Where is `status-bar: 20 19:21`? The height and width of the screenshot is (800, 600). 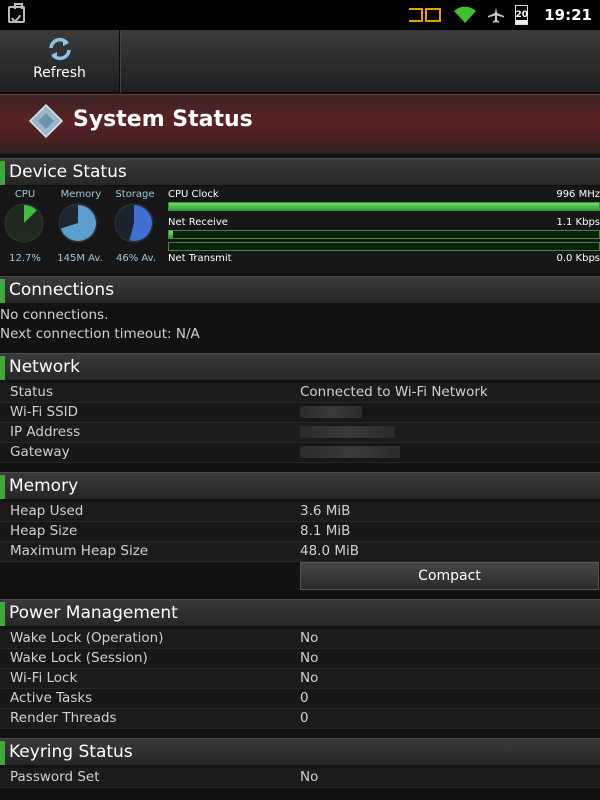
status-bar: 20 19:21 is located at coordinates (300, 15).